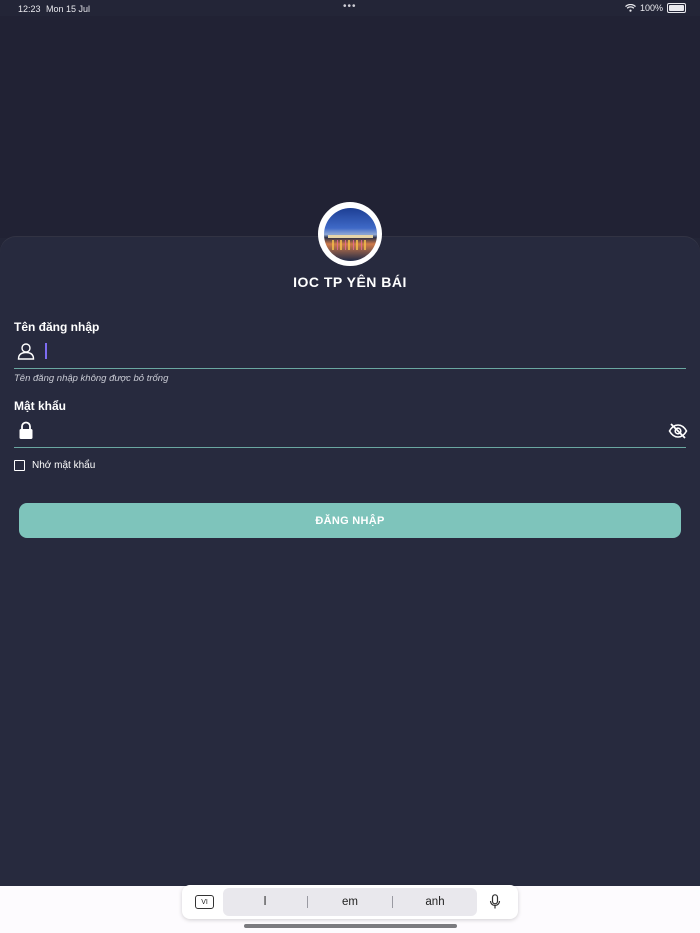 The image size is (700, 933). I want to click on password-input, so click(351, 432).